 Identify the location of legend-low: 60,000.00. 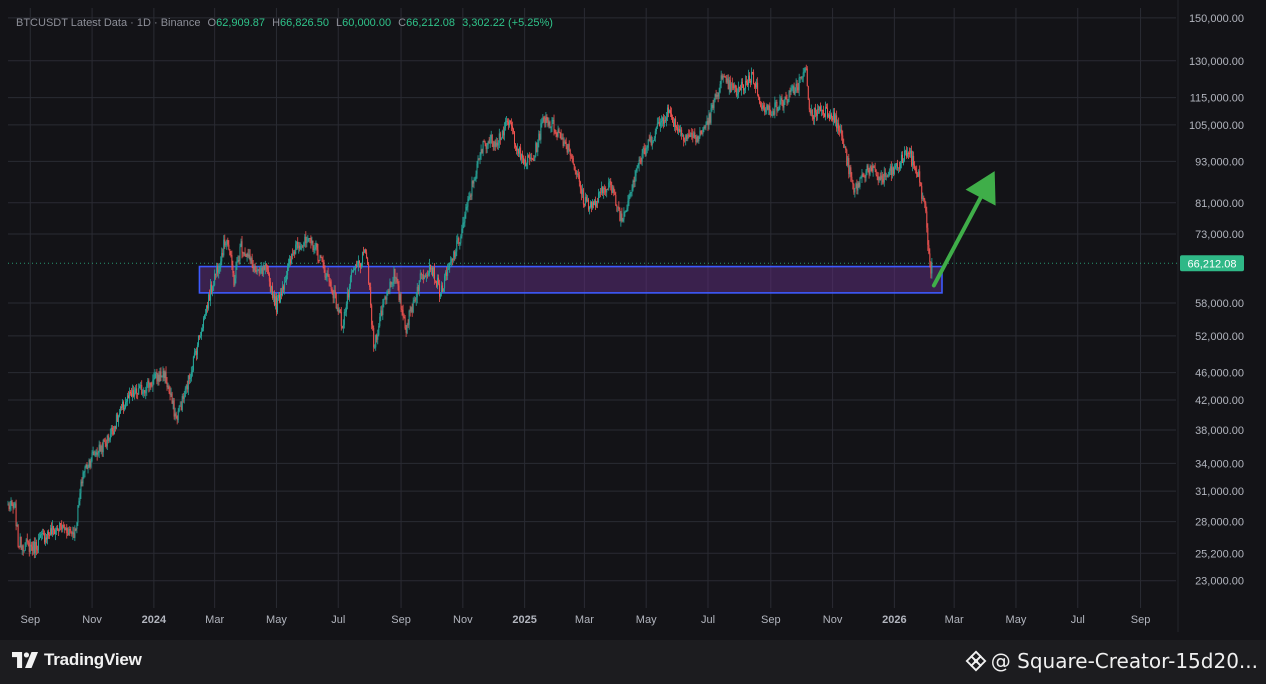
(367, 23).